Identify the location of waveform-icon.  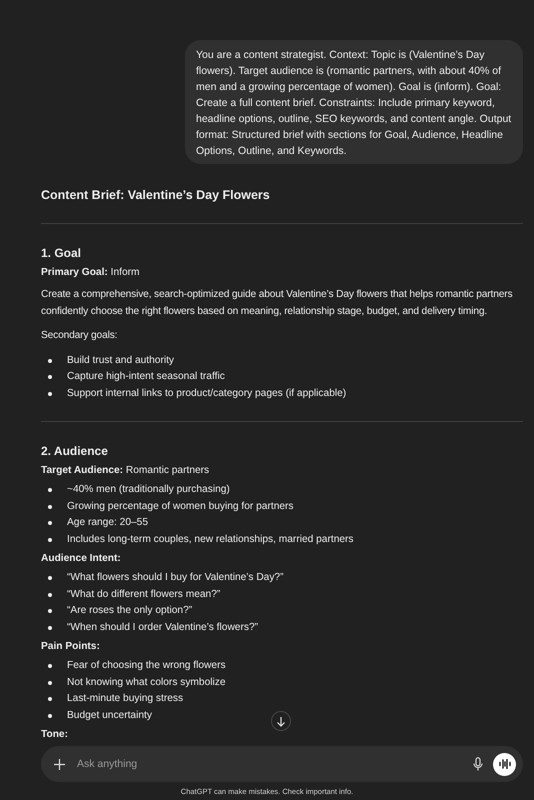
(504, 764).